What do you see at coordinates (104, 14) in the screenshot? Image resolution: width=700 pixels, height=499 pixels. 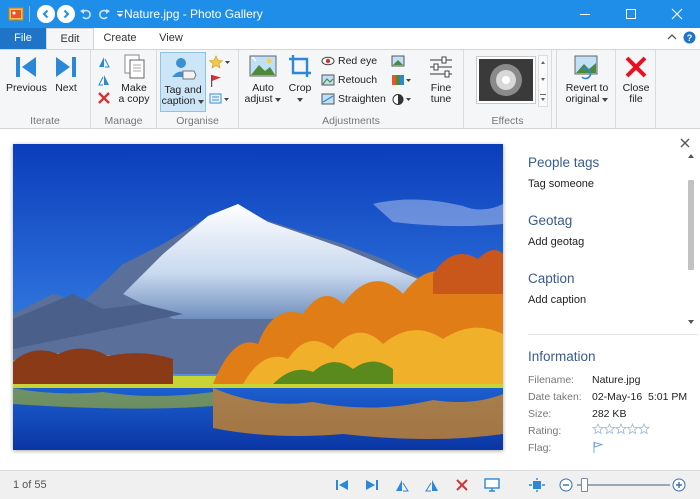 I see `redo-icon` at bounding box center [104, 14].